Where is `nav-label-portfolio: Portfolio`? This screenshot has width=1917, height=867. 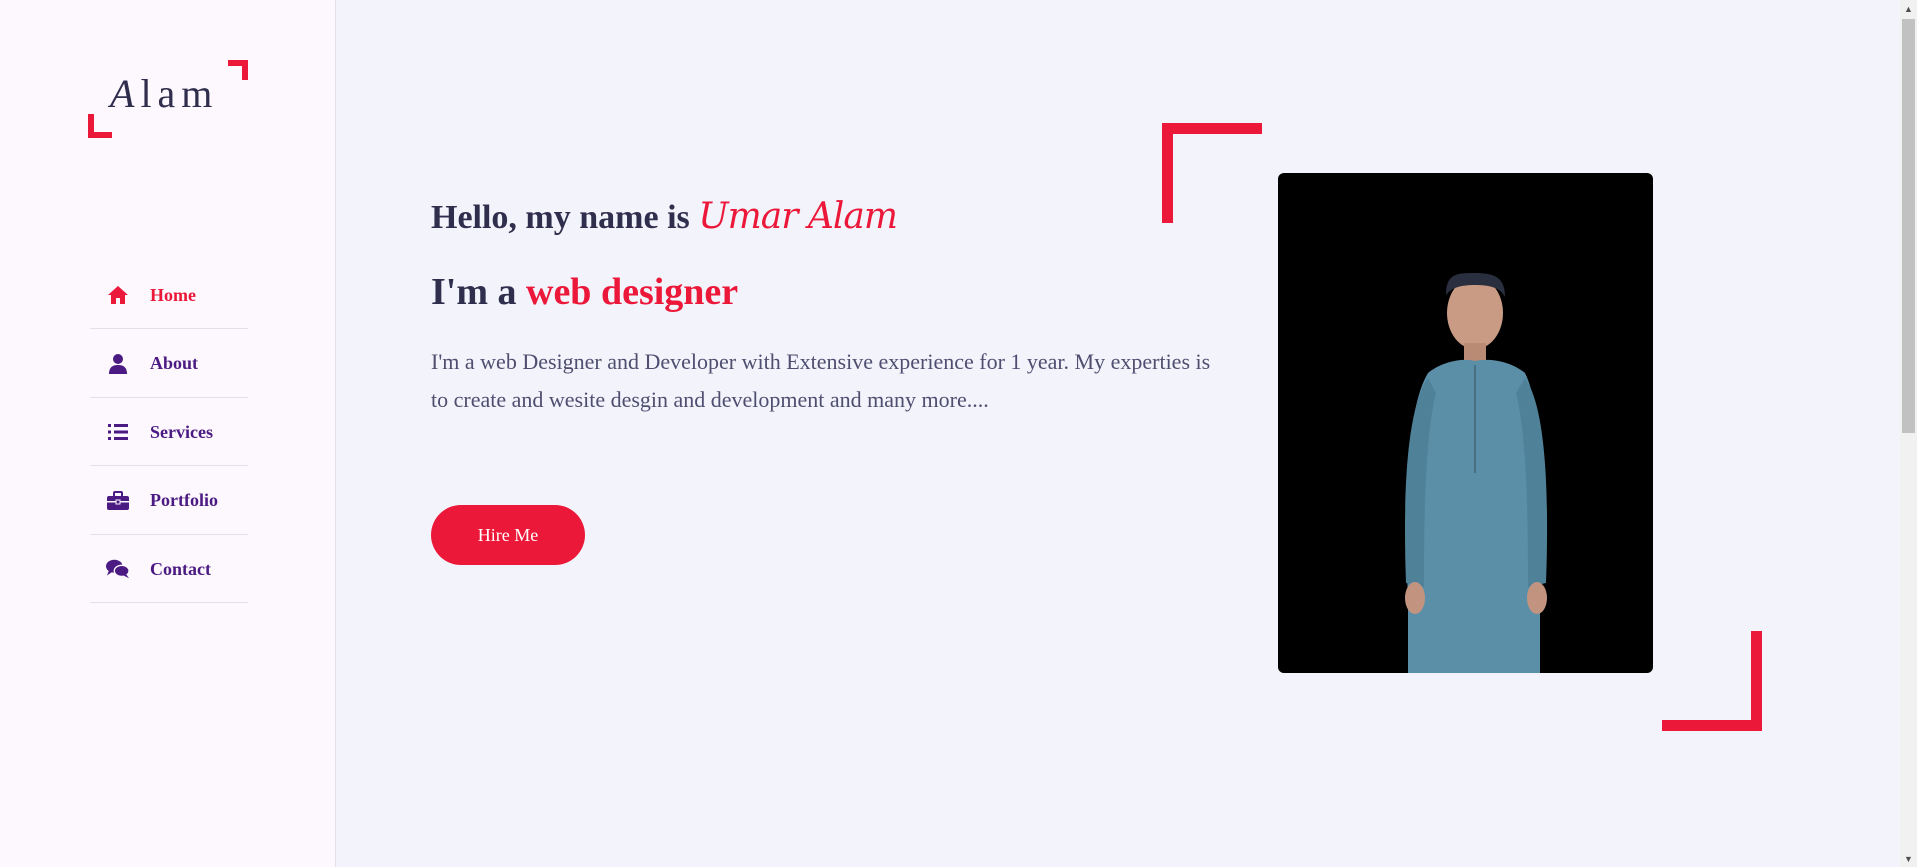 nav-label-portfolio: Portfolio is located at coordinates (184, 500).